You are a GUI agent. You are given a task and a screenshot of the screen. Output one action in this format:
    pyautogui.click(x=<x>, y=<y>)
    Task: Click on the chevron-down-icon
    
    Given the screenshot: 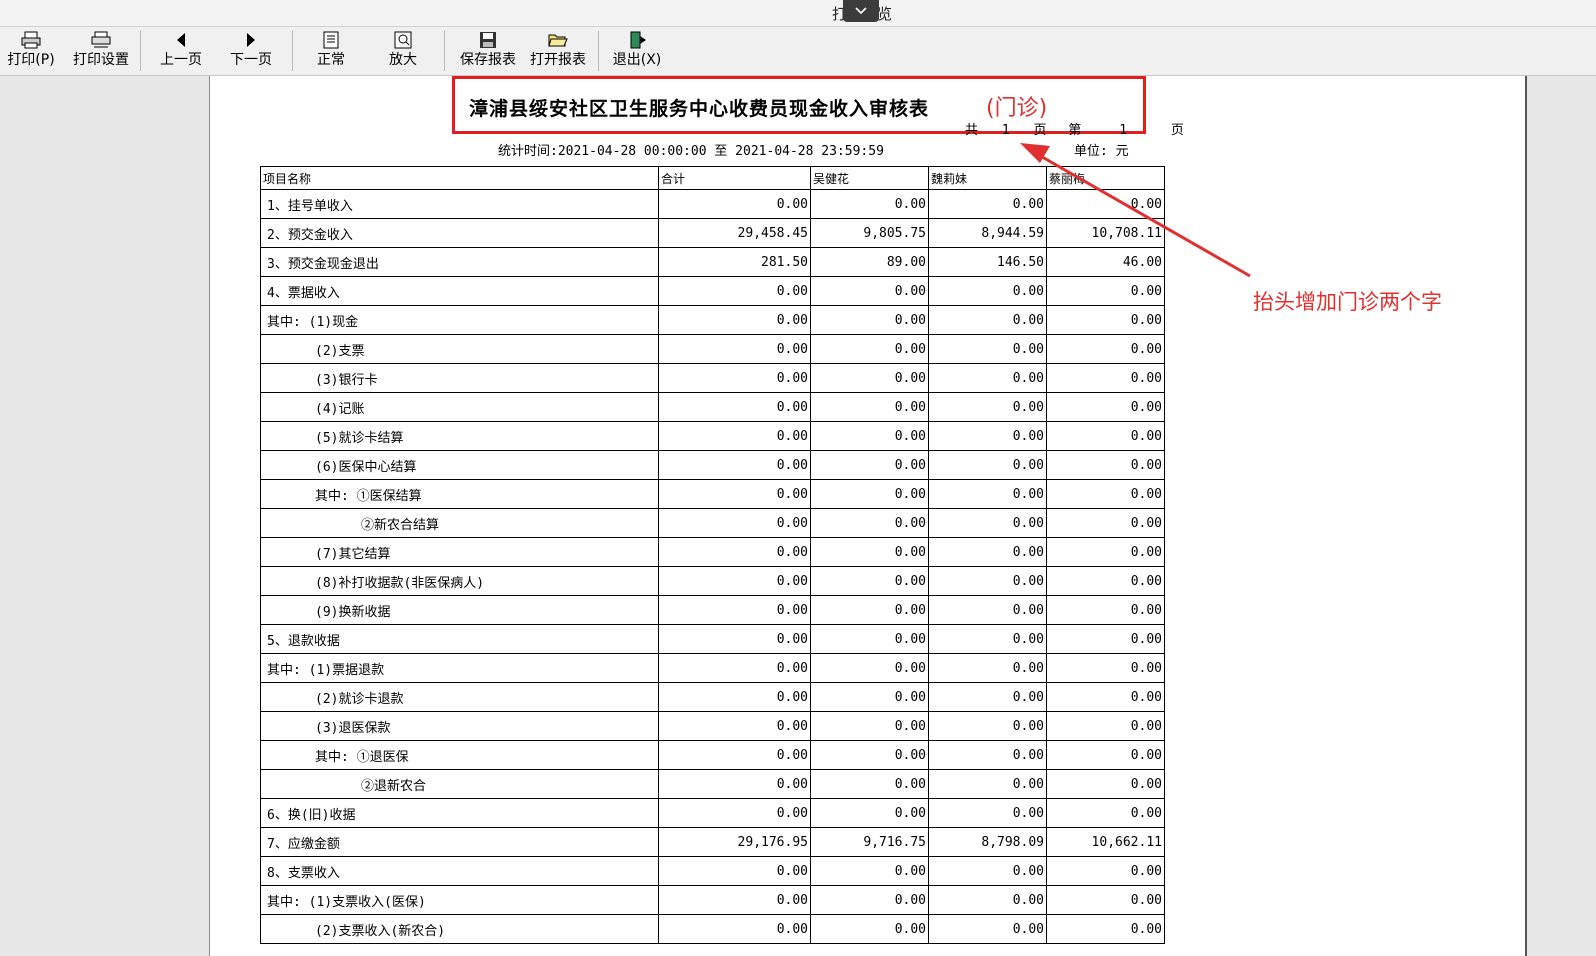 What is the action you would take?
    pyautogui.click(x=861, y=11)
    